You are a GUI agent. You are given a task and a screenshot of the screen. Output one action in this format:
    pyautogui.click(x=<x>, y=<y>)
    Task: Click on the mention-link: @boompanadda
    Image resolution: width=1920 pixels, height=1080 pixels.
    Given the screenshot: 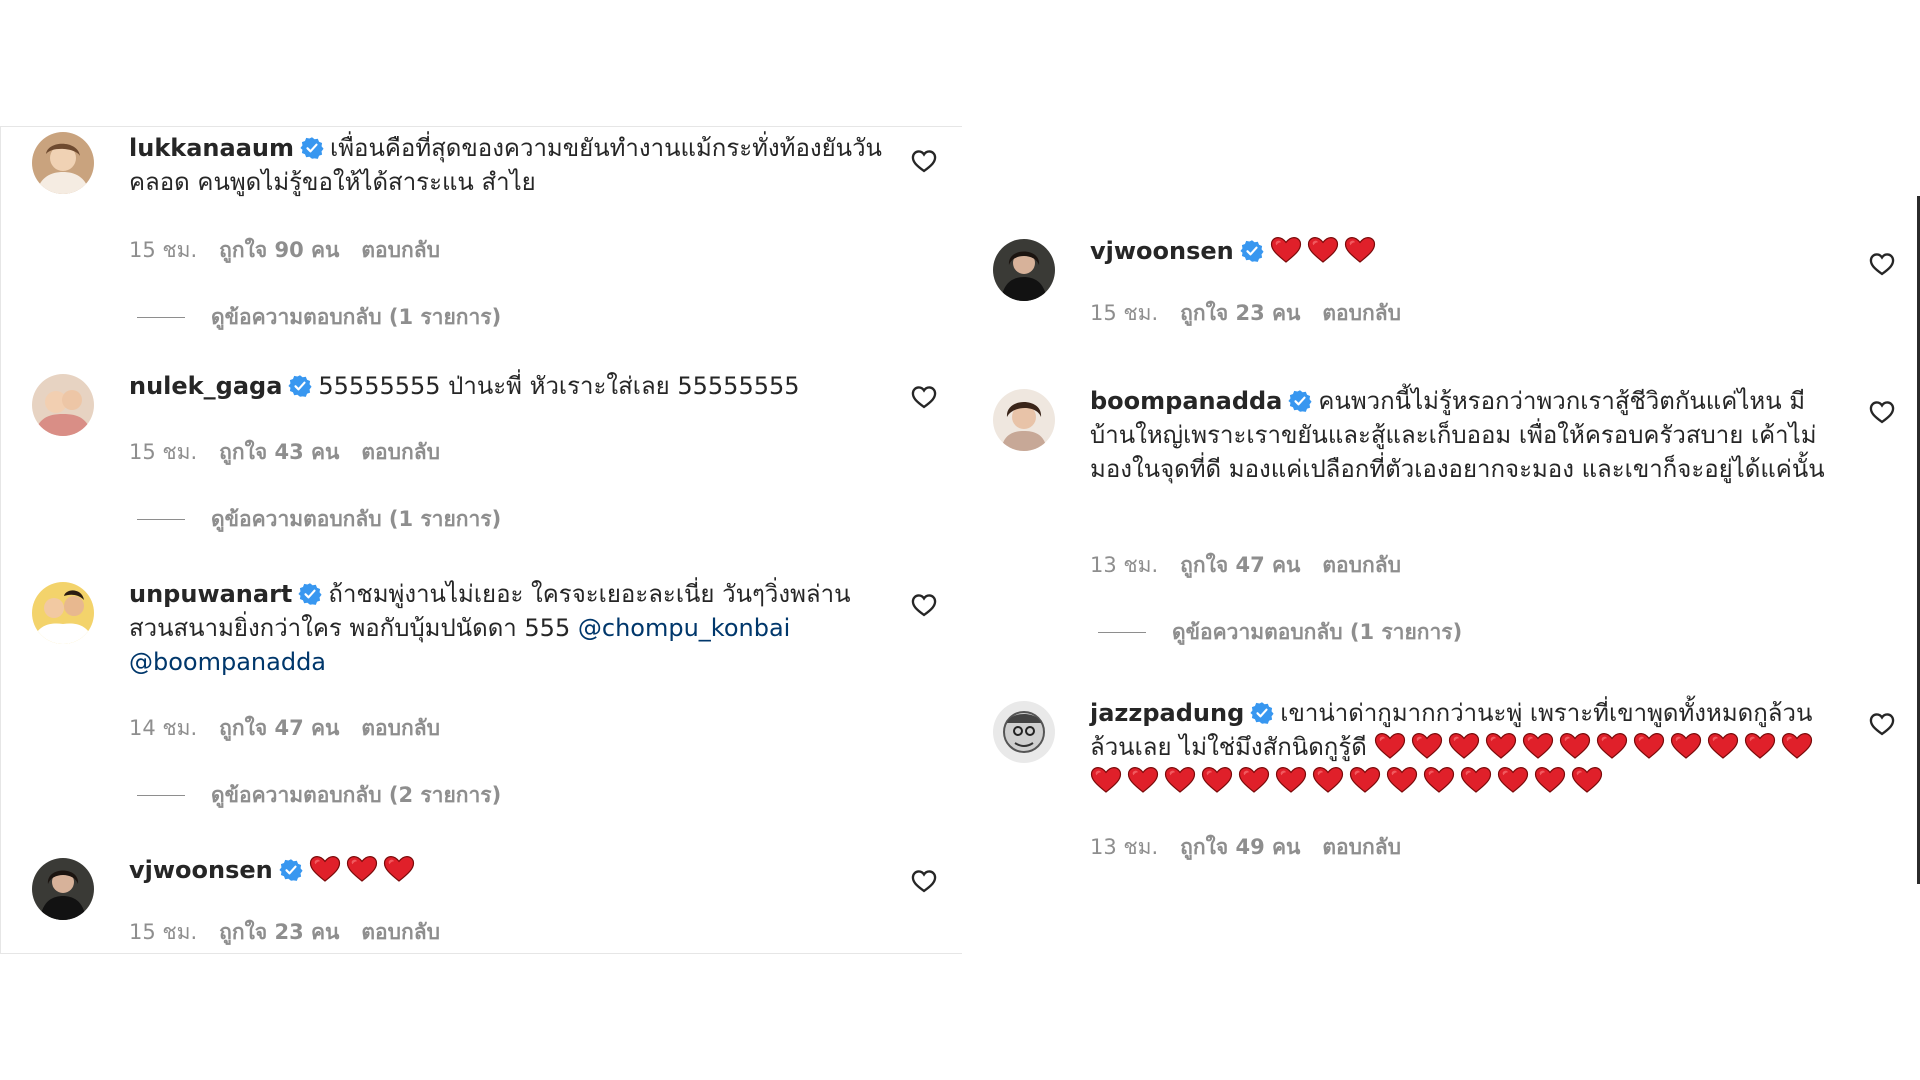 What is the action you would take?
    pyautogui.click(x=227, y=662)
    